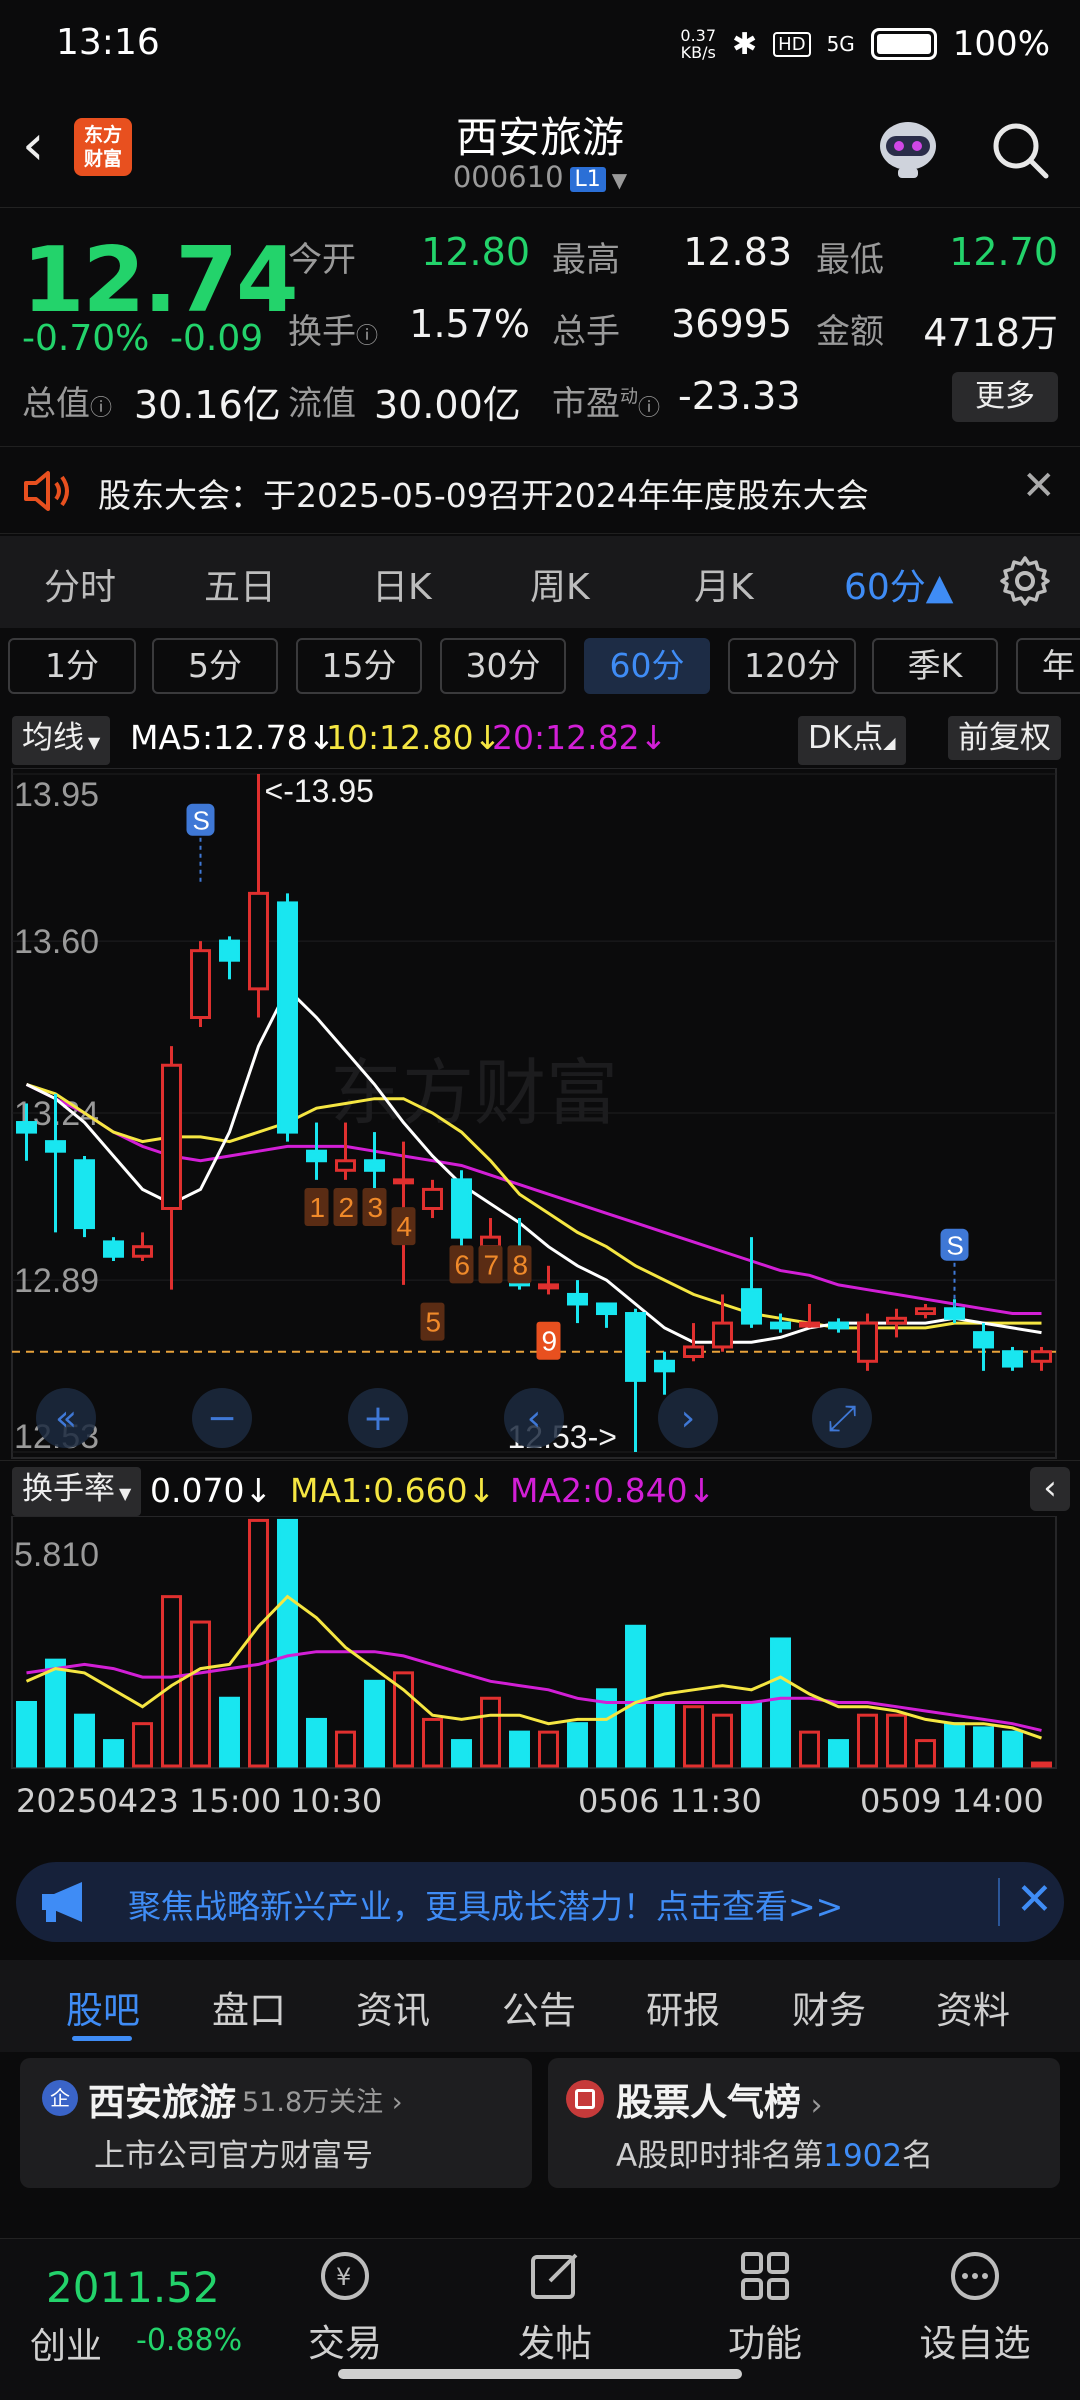 The image size is (1080, 2400). I want to click on official-account-card: 企 西安旅游 51.8万关注 › 上市公司官方财富号, so click(276, 2123).